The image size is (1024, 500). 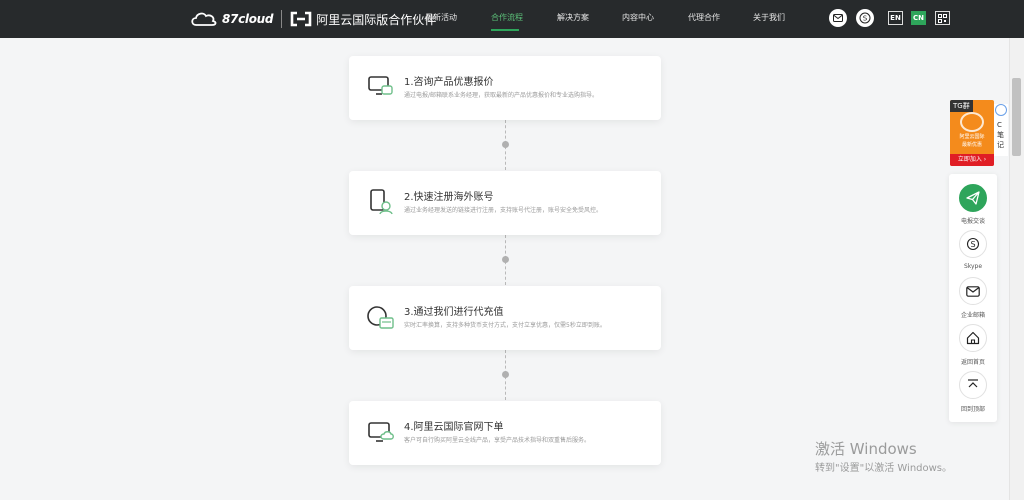 What do you see at coordinates (376, 19) in the screenshot?
I see `partner-title: 阿里云国际版合作伙伴` at bounding box center [376, 19].